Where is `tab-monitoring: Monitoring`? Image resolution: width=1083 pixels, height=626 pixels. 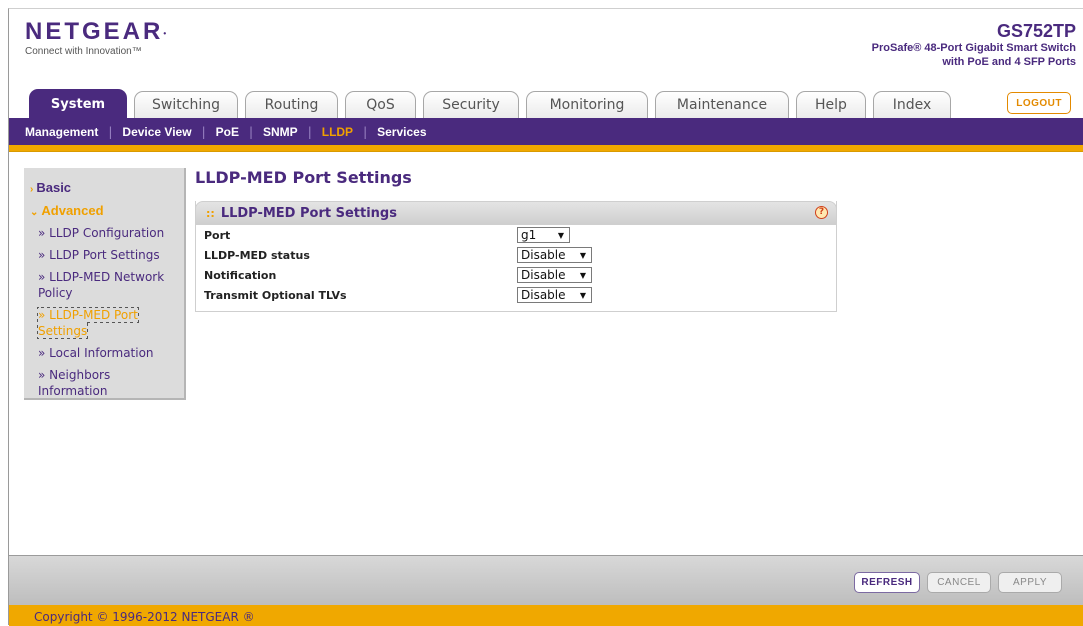
tab-monitoring: Monitoring is located at coordinates (587, 104).